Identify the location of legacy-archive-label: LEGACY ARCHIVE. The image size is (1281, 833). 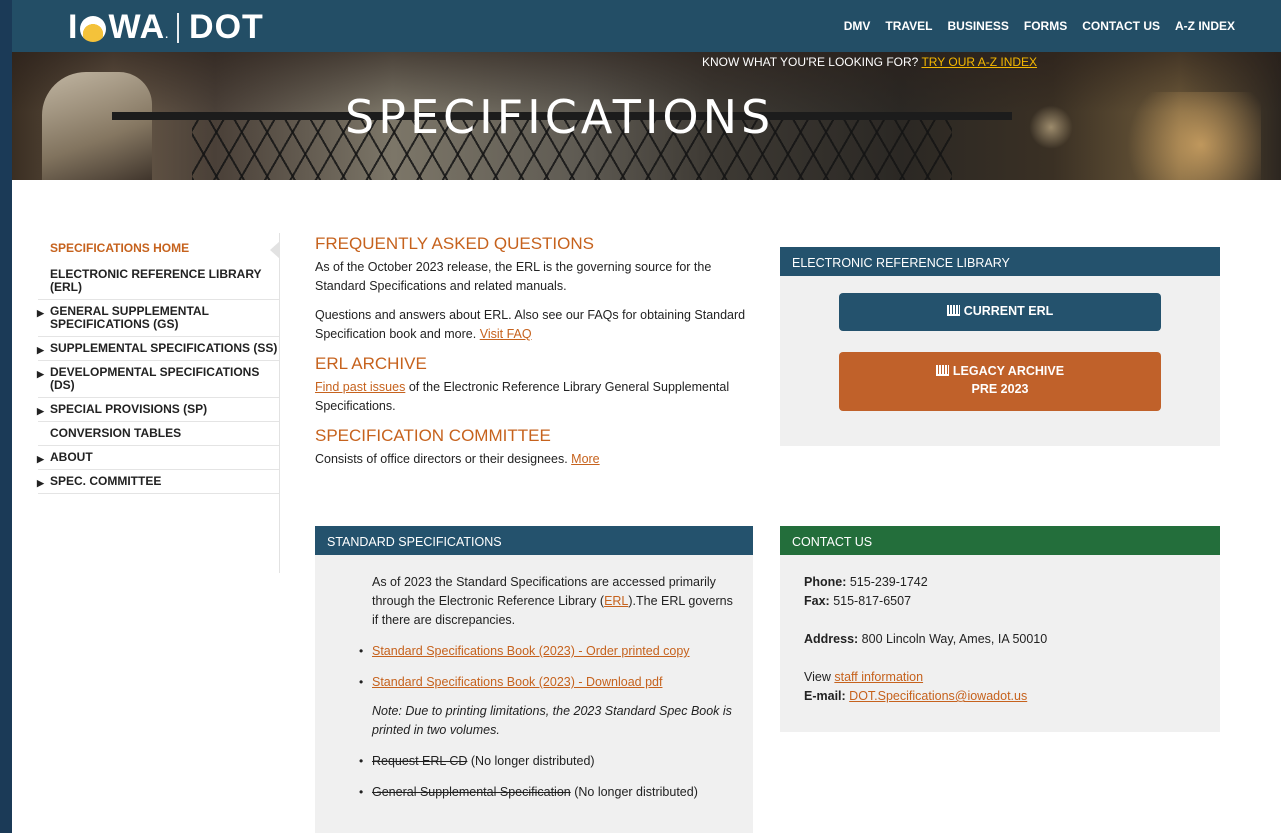
(1008, 371).